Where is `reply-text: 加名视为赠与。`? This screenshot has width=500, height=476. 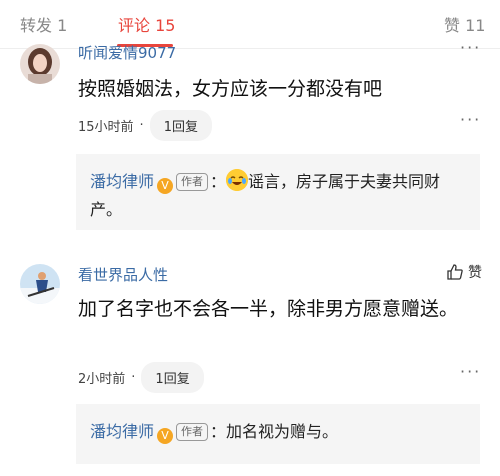 reply-text: 加名视为赠与。 is located at coordinates (282, 431).